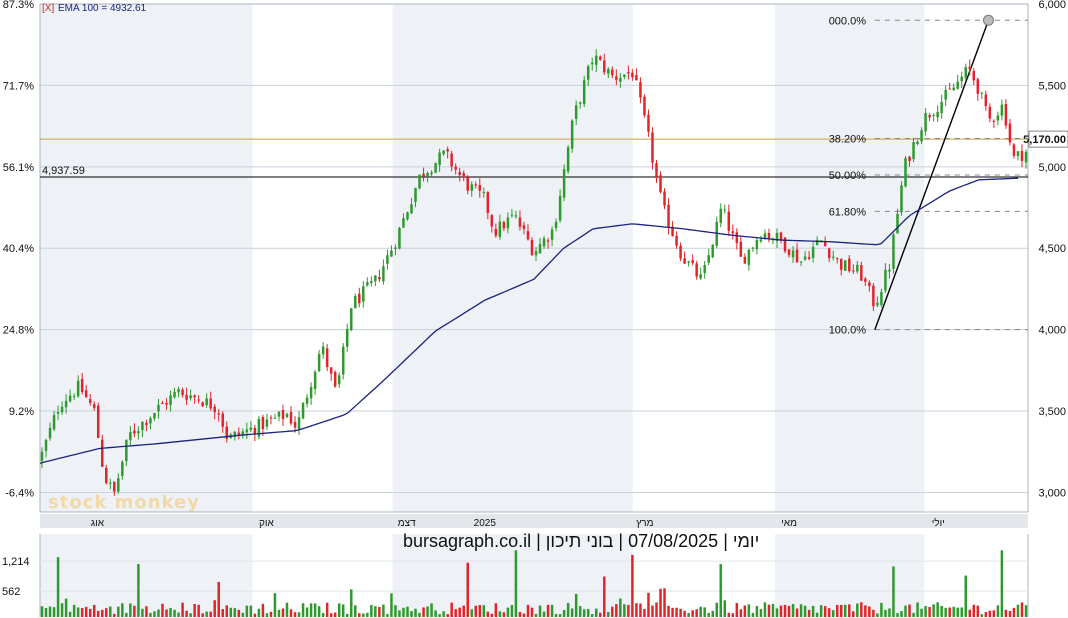 The image size is (1068, 618). I want to click on month-label: אוג, so click(98, 523).